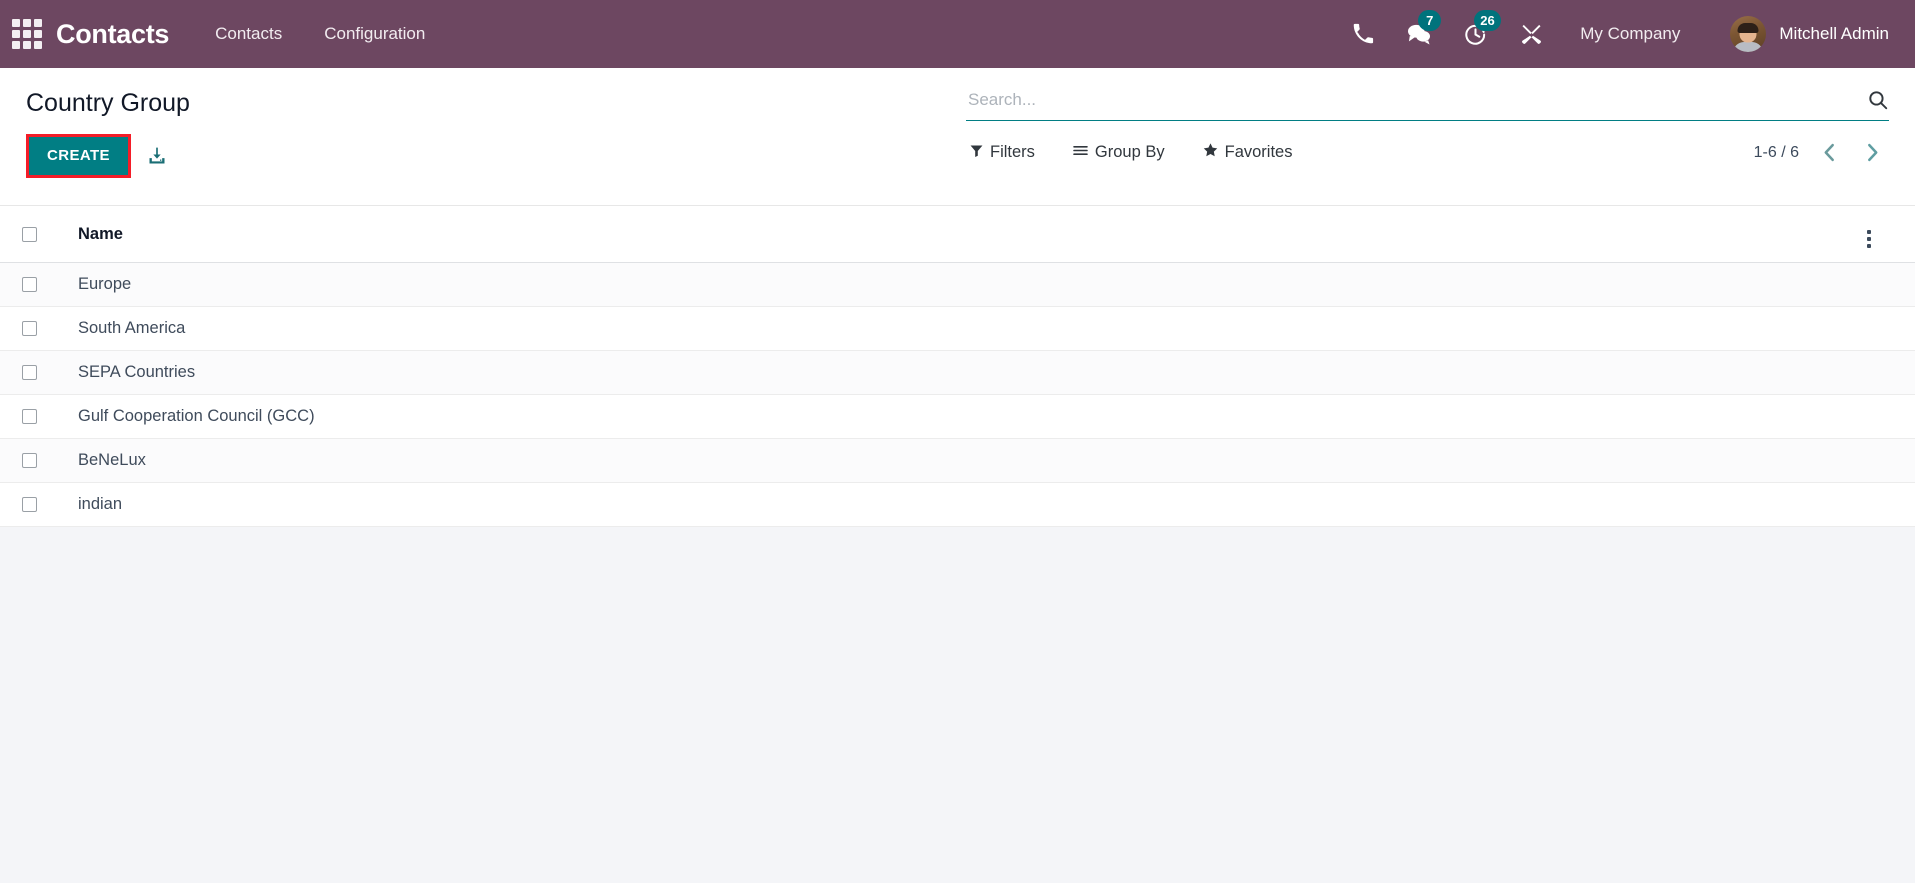  I want to click on row-name-cell: Gulf Cooperation Council (GCC), so click(958, 416).